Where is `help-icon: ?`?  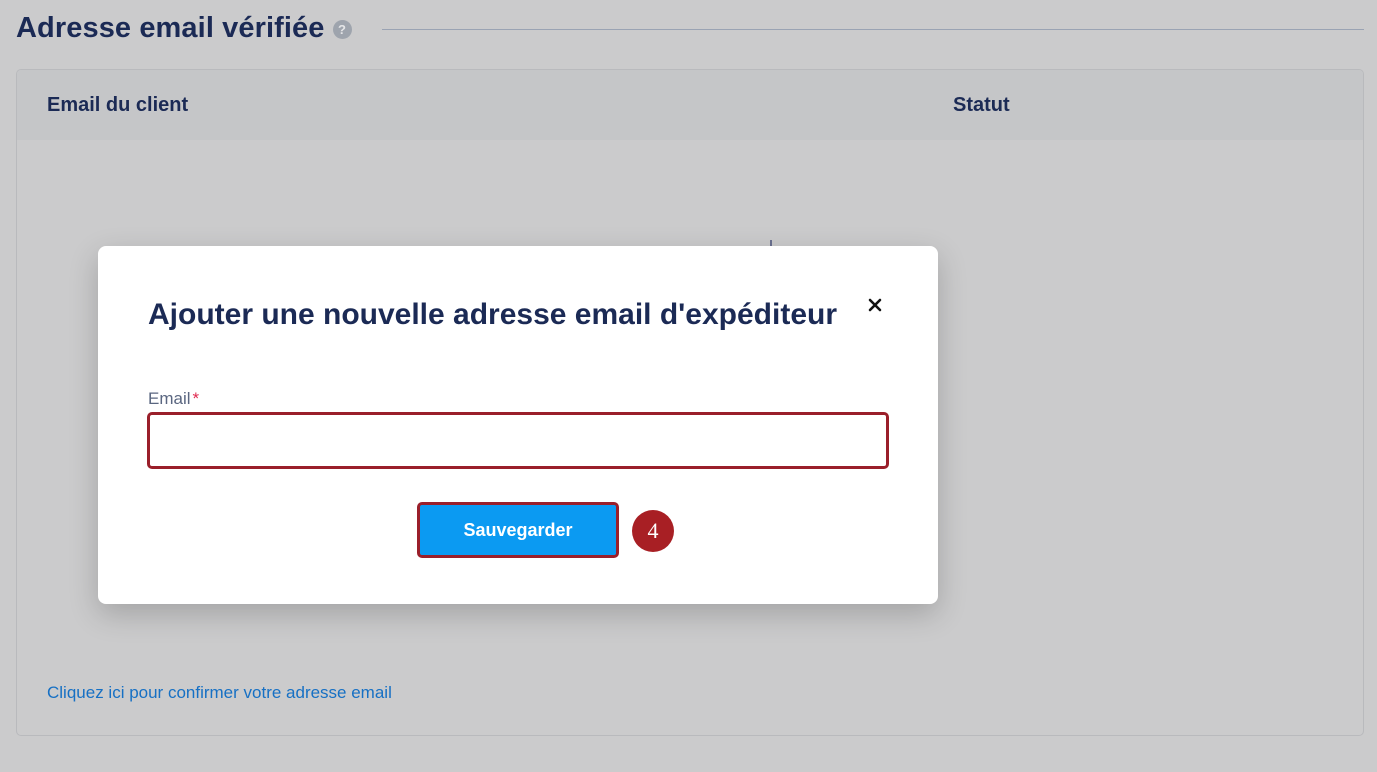 help-icon: ? is located at coordinates (342, 29).